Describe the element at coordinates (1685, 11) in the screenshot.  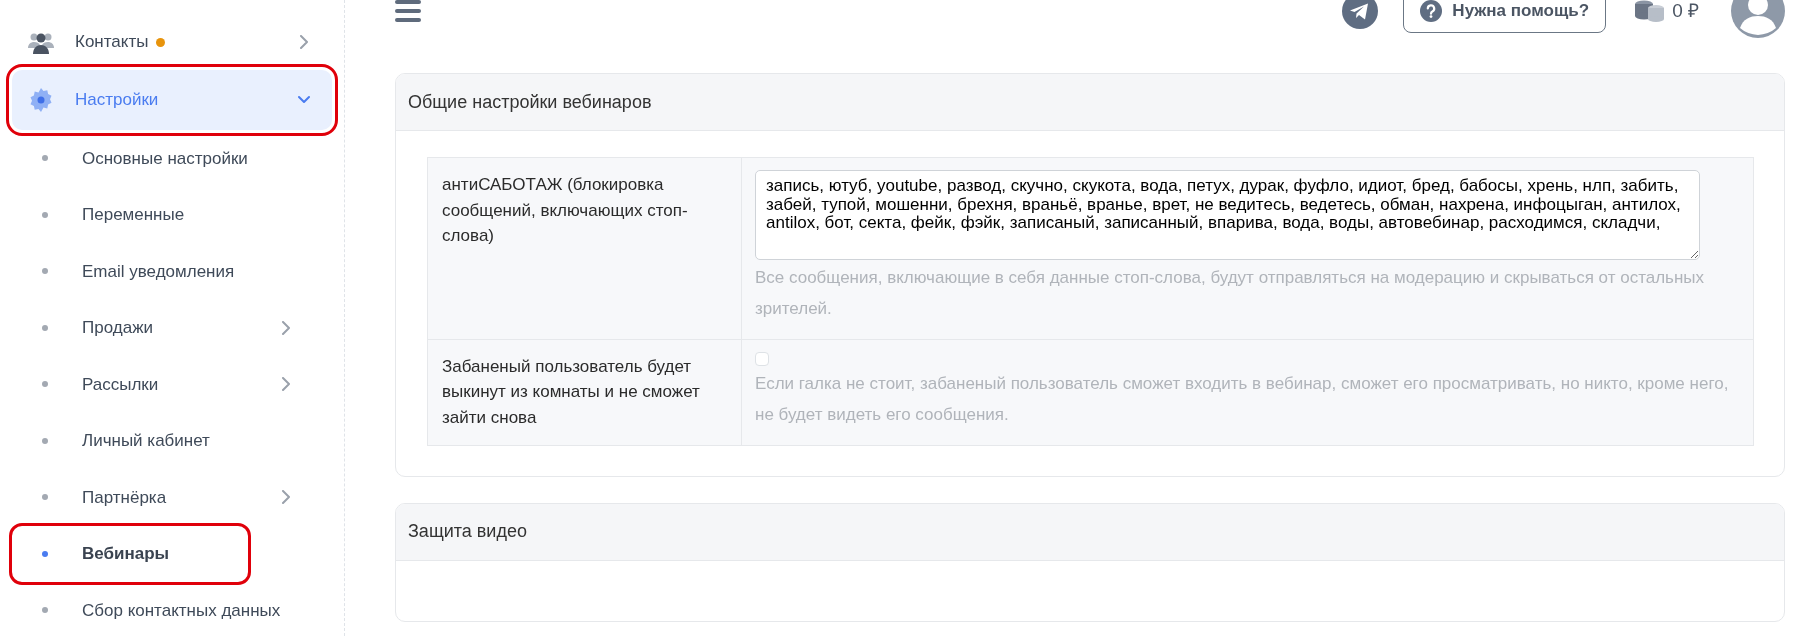
I see `balance-amount: 0 ₽` at that location.